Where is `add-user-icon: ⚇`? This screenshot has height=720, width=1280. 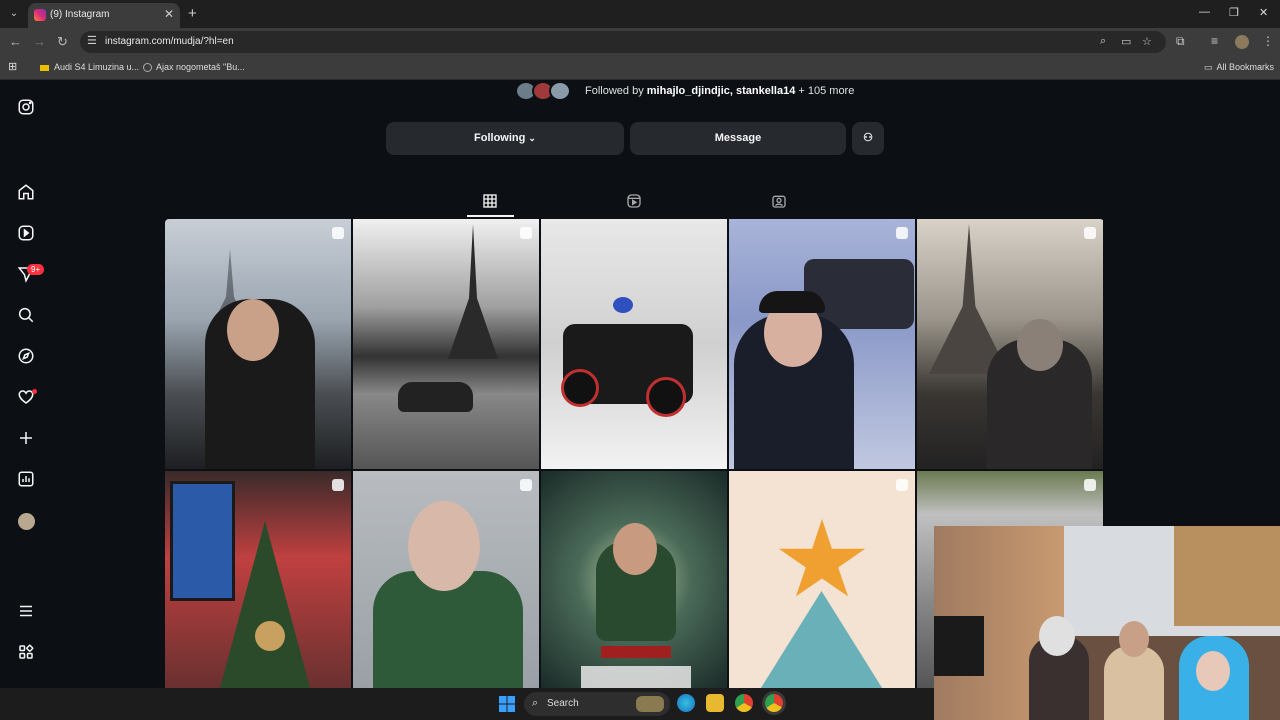 add-user-icon: ⚇ is located at coordinates (868, 138).